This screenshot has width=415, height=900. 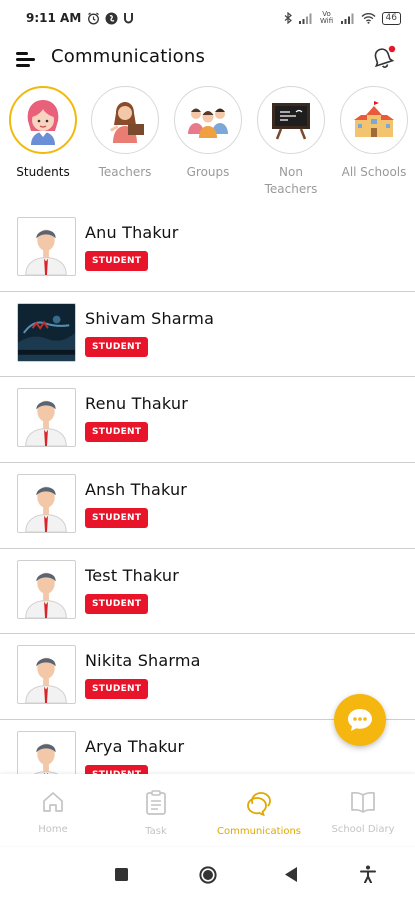 What do you see at coordinates (207, 335) in the screenshot?
I see `list-item: Shivam Sharma STUDENT` at bounding box center [207, 335].